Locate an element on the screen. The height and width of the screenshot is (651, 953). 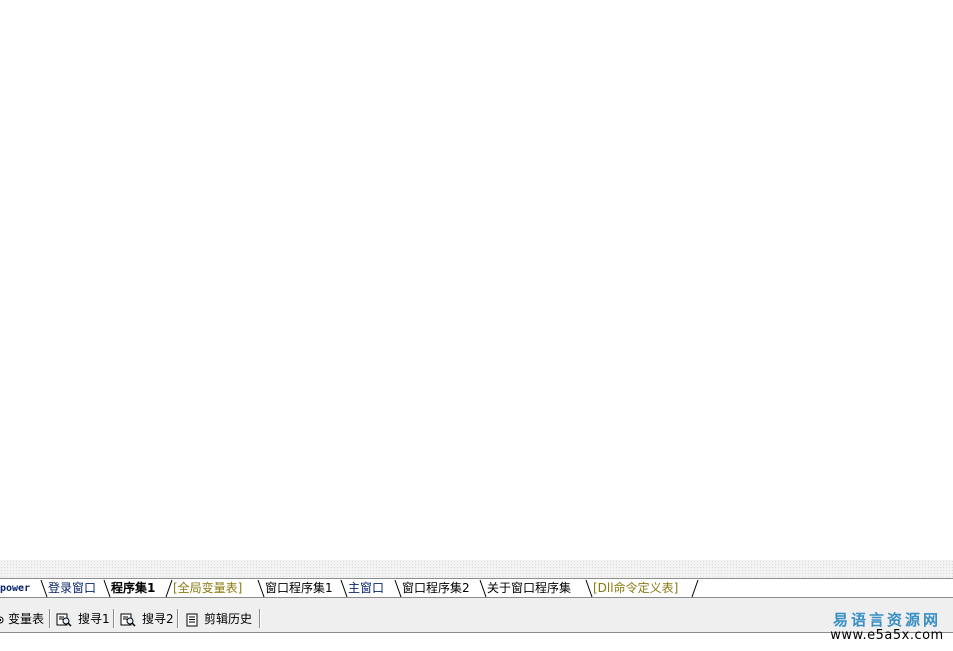
tab-window-program-set-1: 窗口程序集1 is located at coordinates (295, 588).